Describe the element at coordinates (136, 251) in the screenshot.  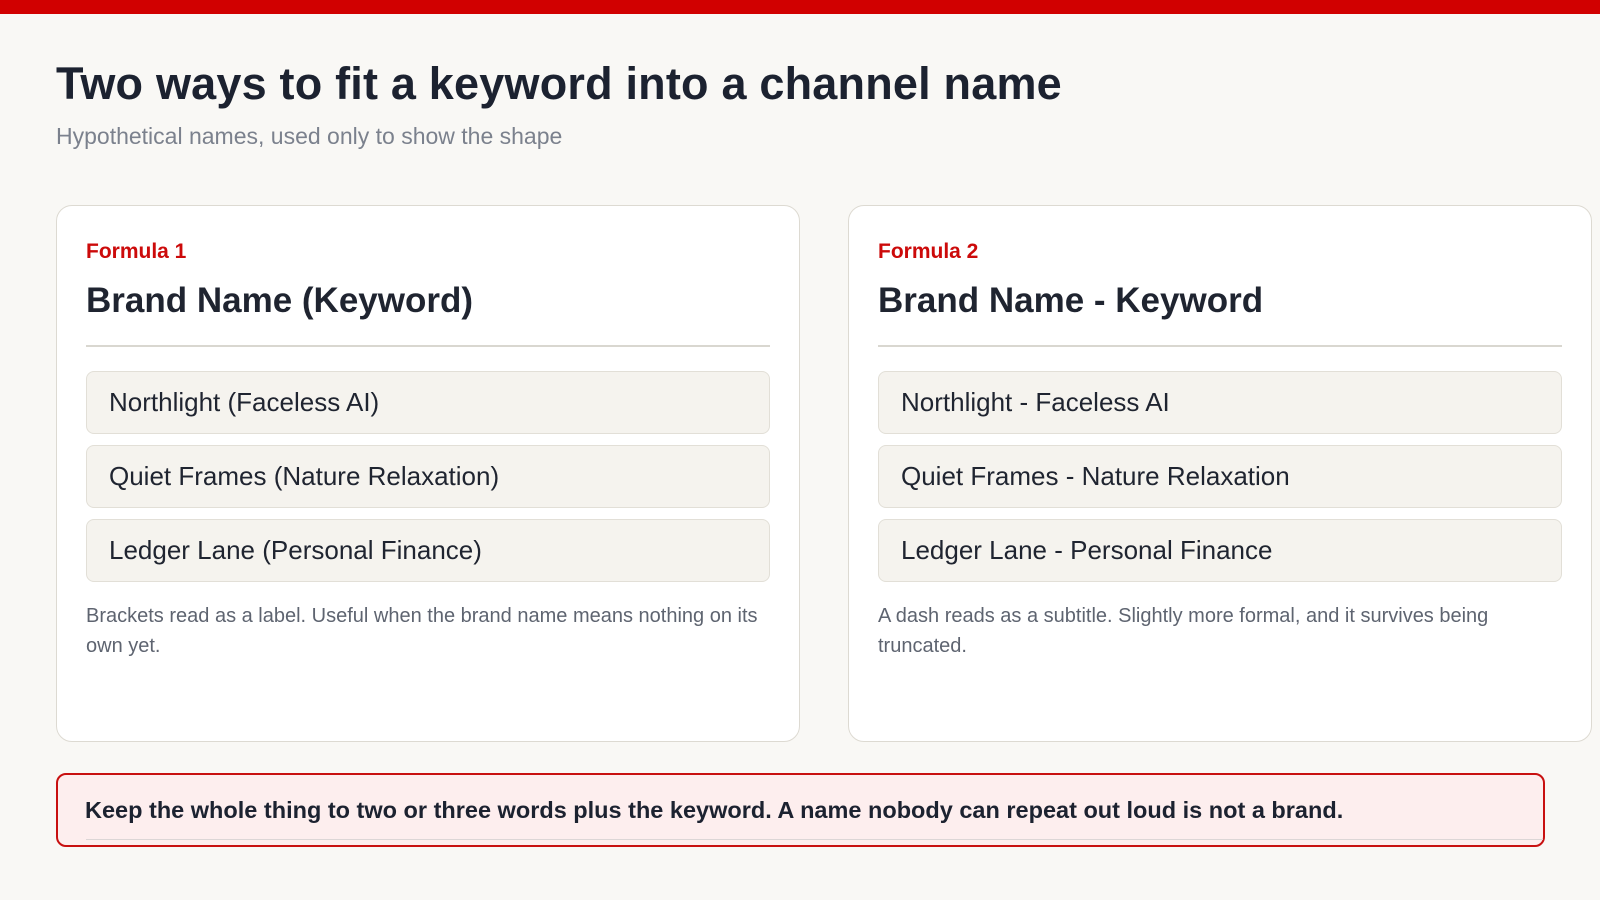
I see `formula-label: Formula 1` at that location.